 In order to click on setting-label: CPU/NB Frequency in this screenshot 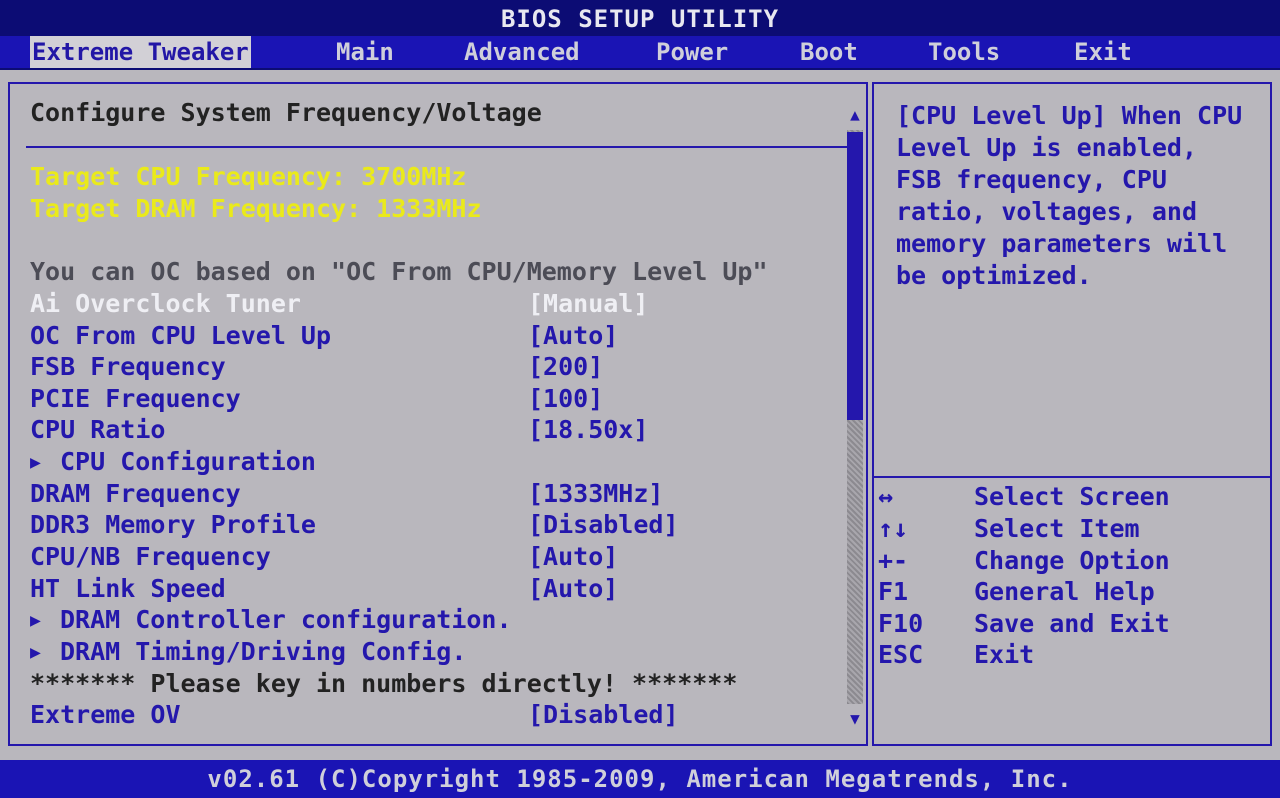, I will do `click(150, 556)`.